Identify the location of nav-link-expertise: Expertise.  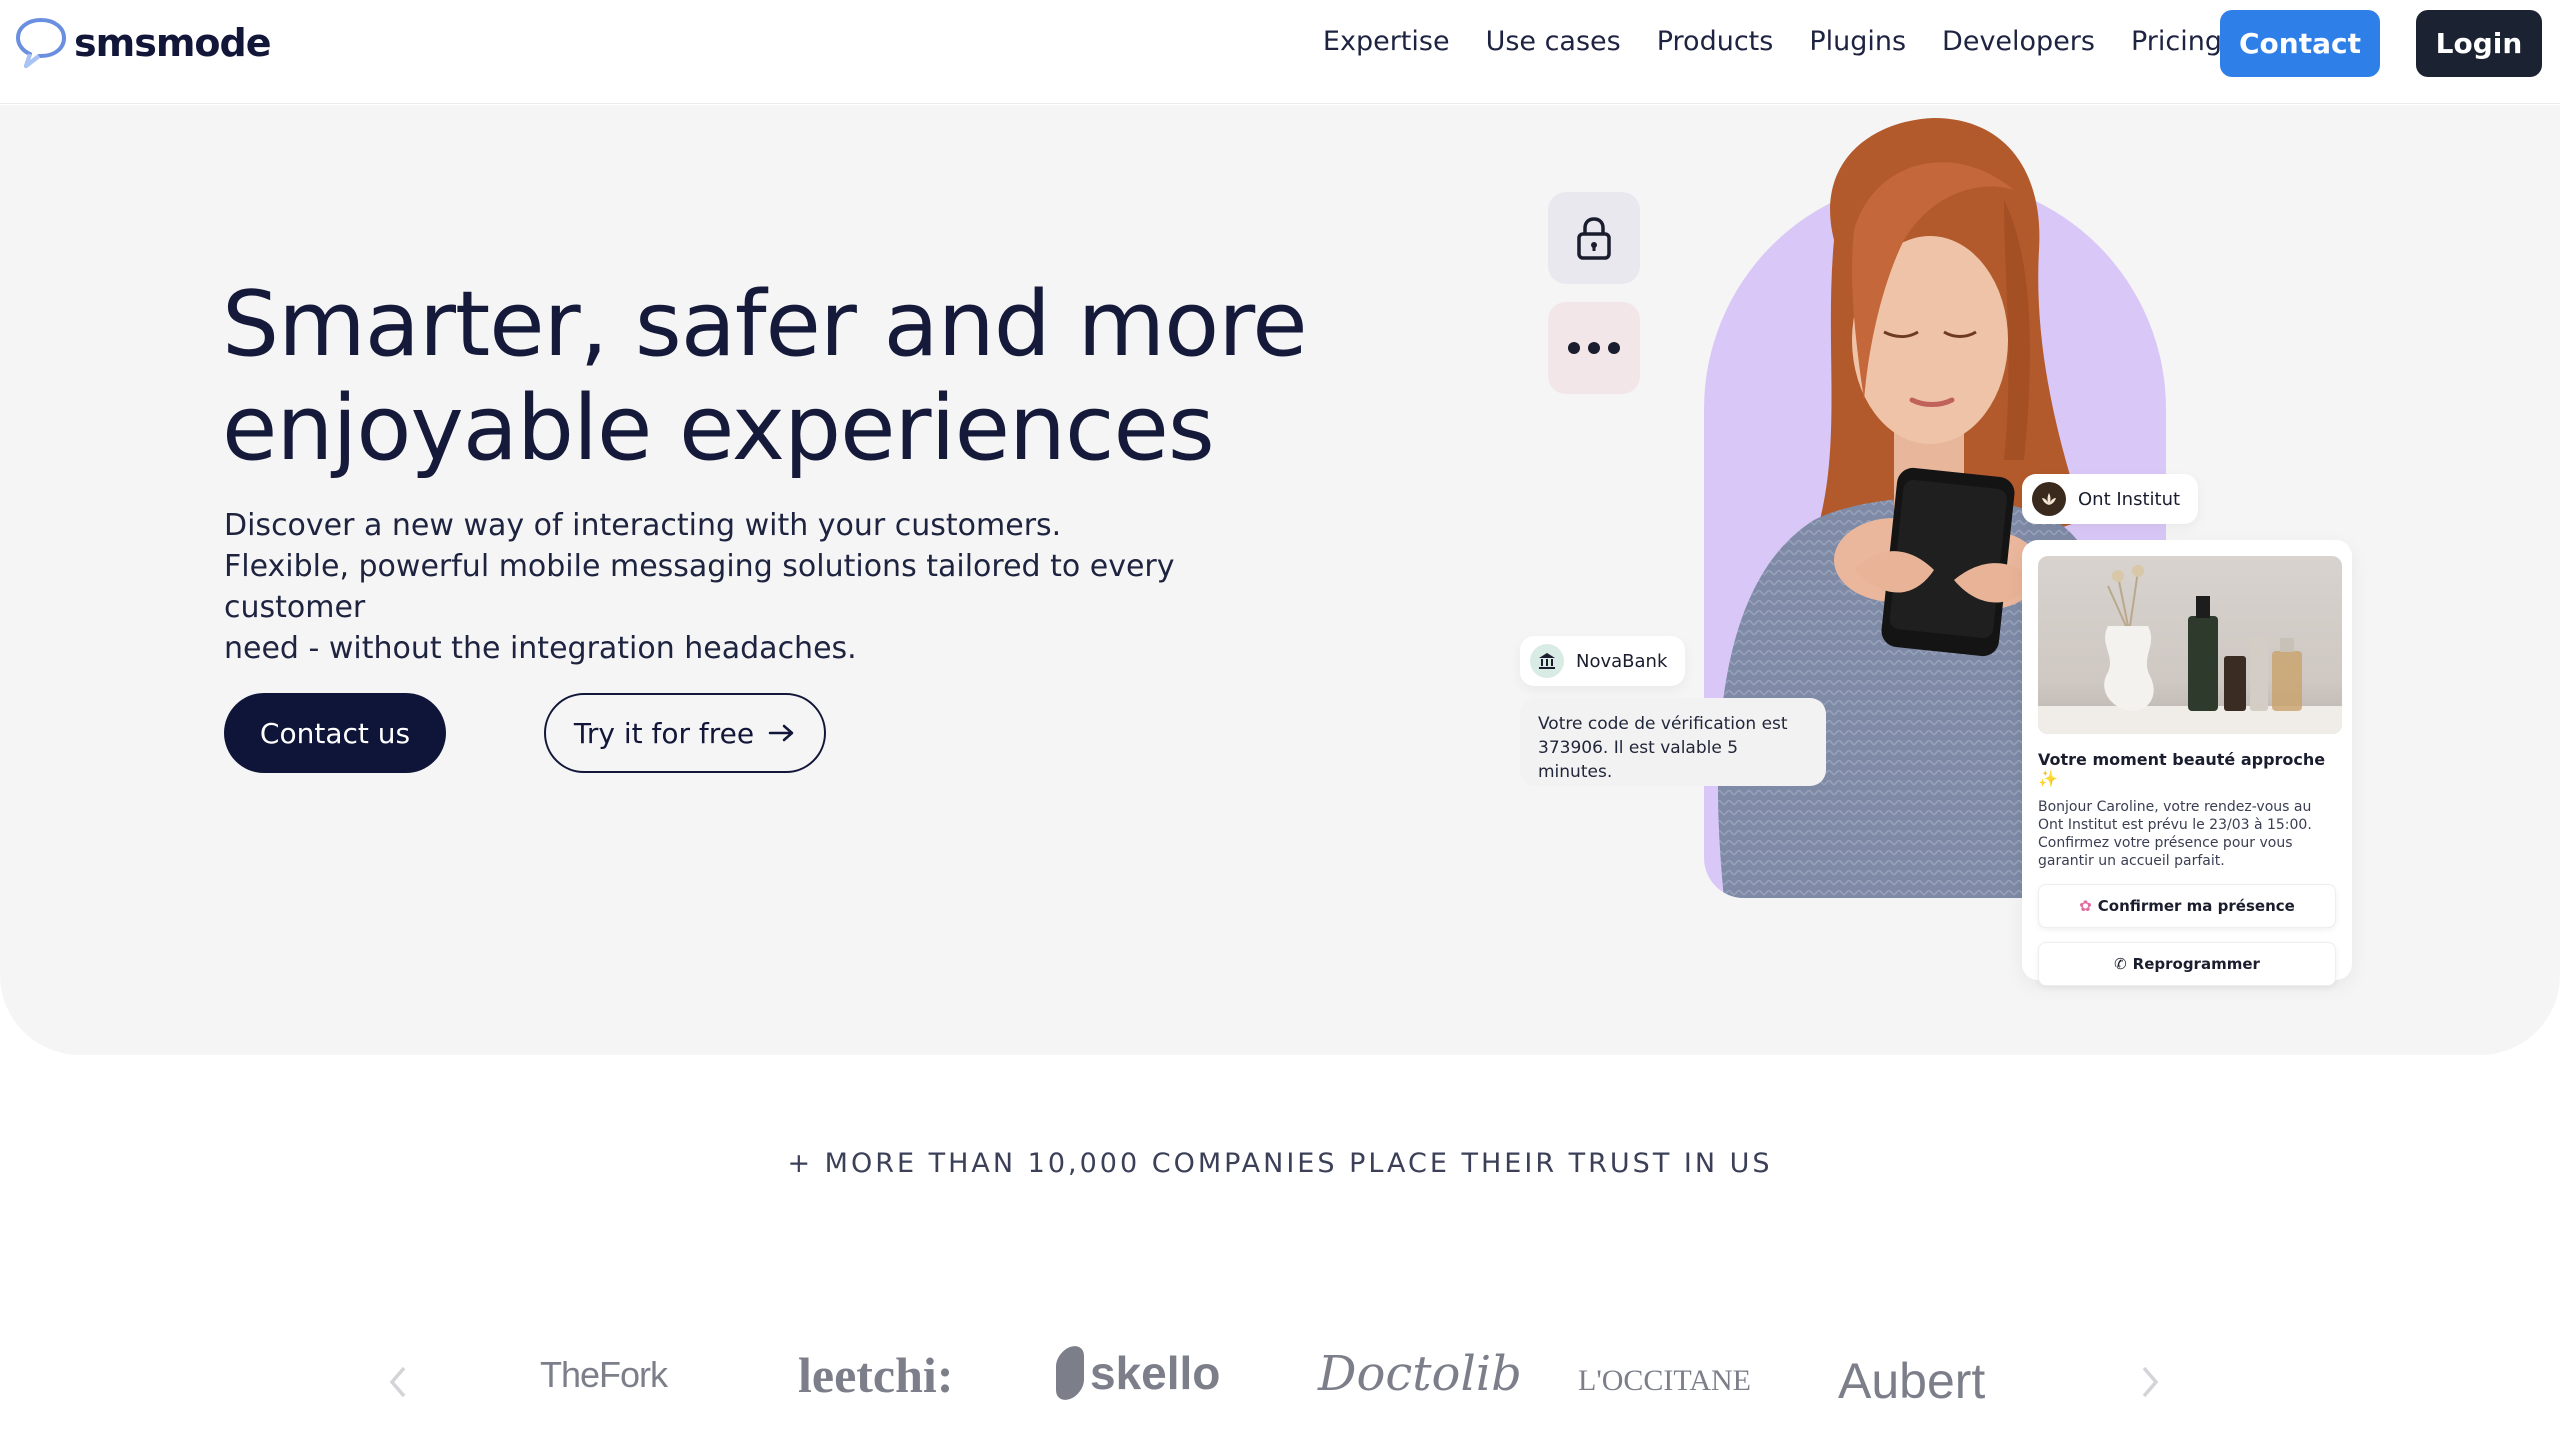
(1386, 41).